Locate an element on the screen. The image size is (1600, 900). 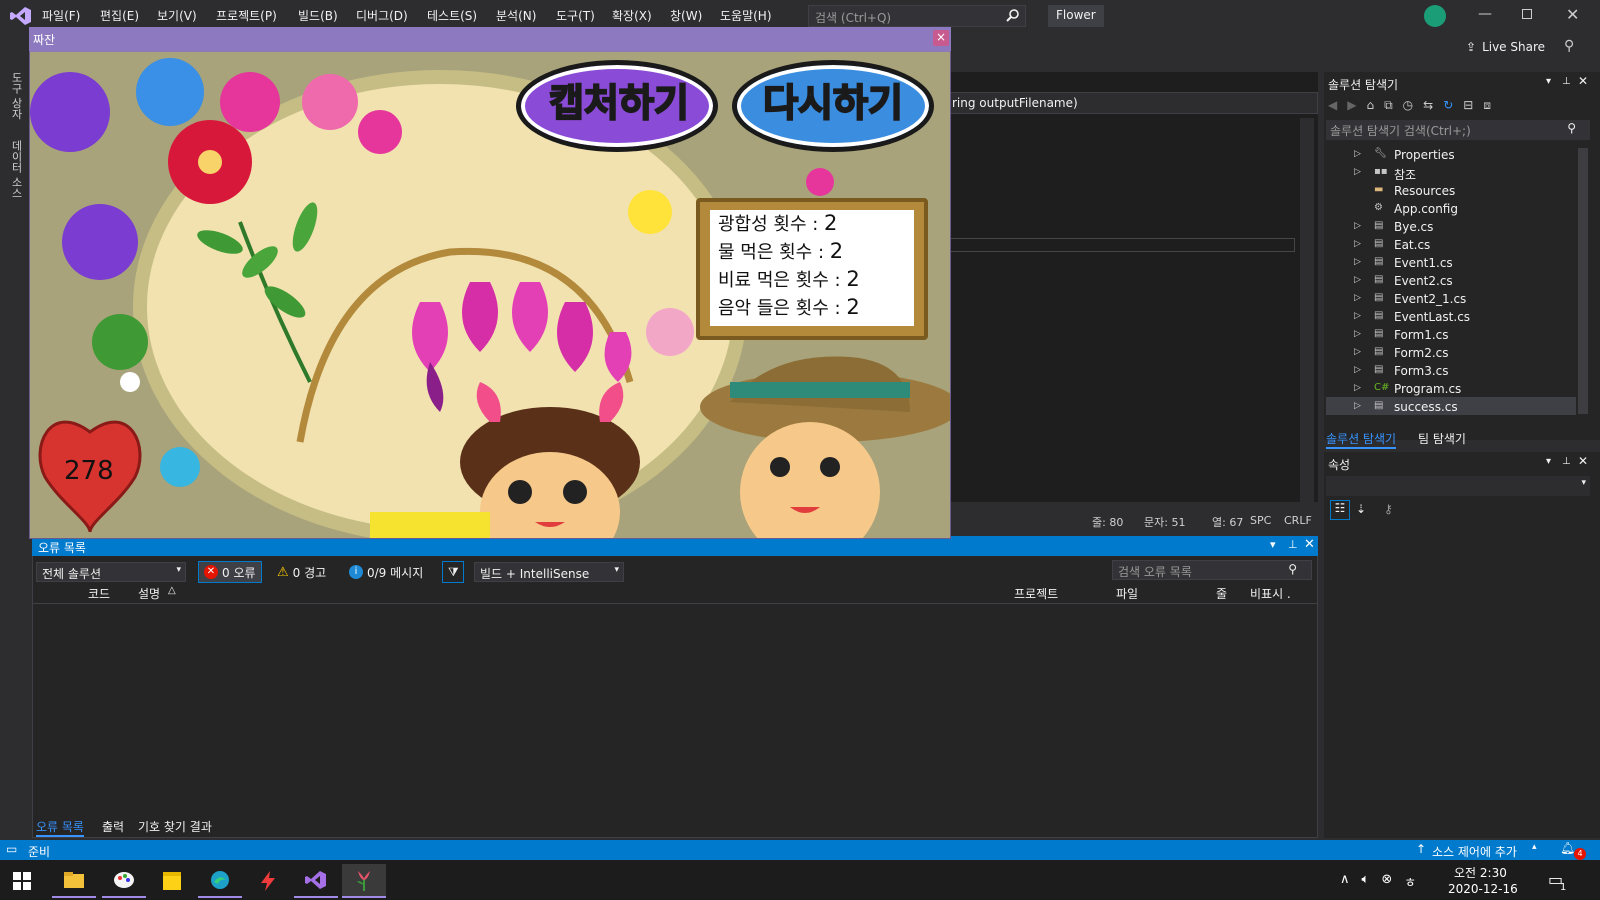
close-window-button: ✕ is located at coordinates (1572, 14).